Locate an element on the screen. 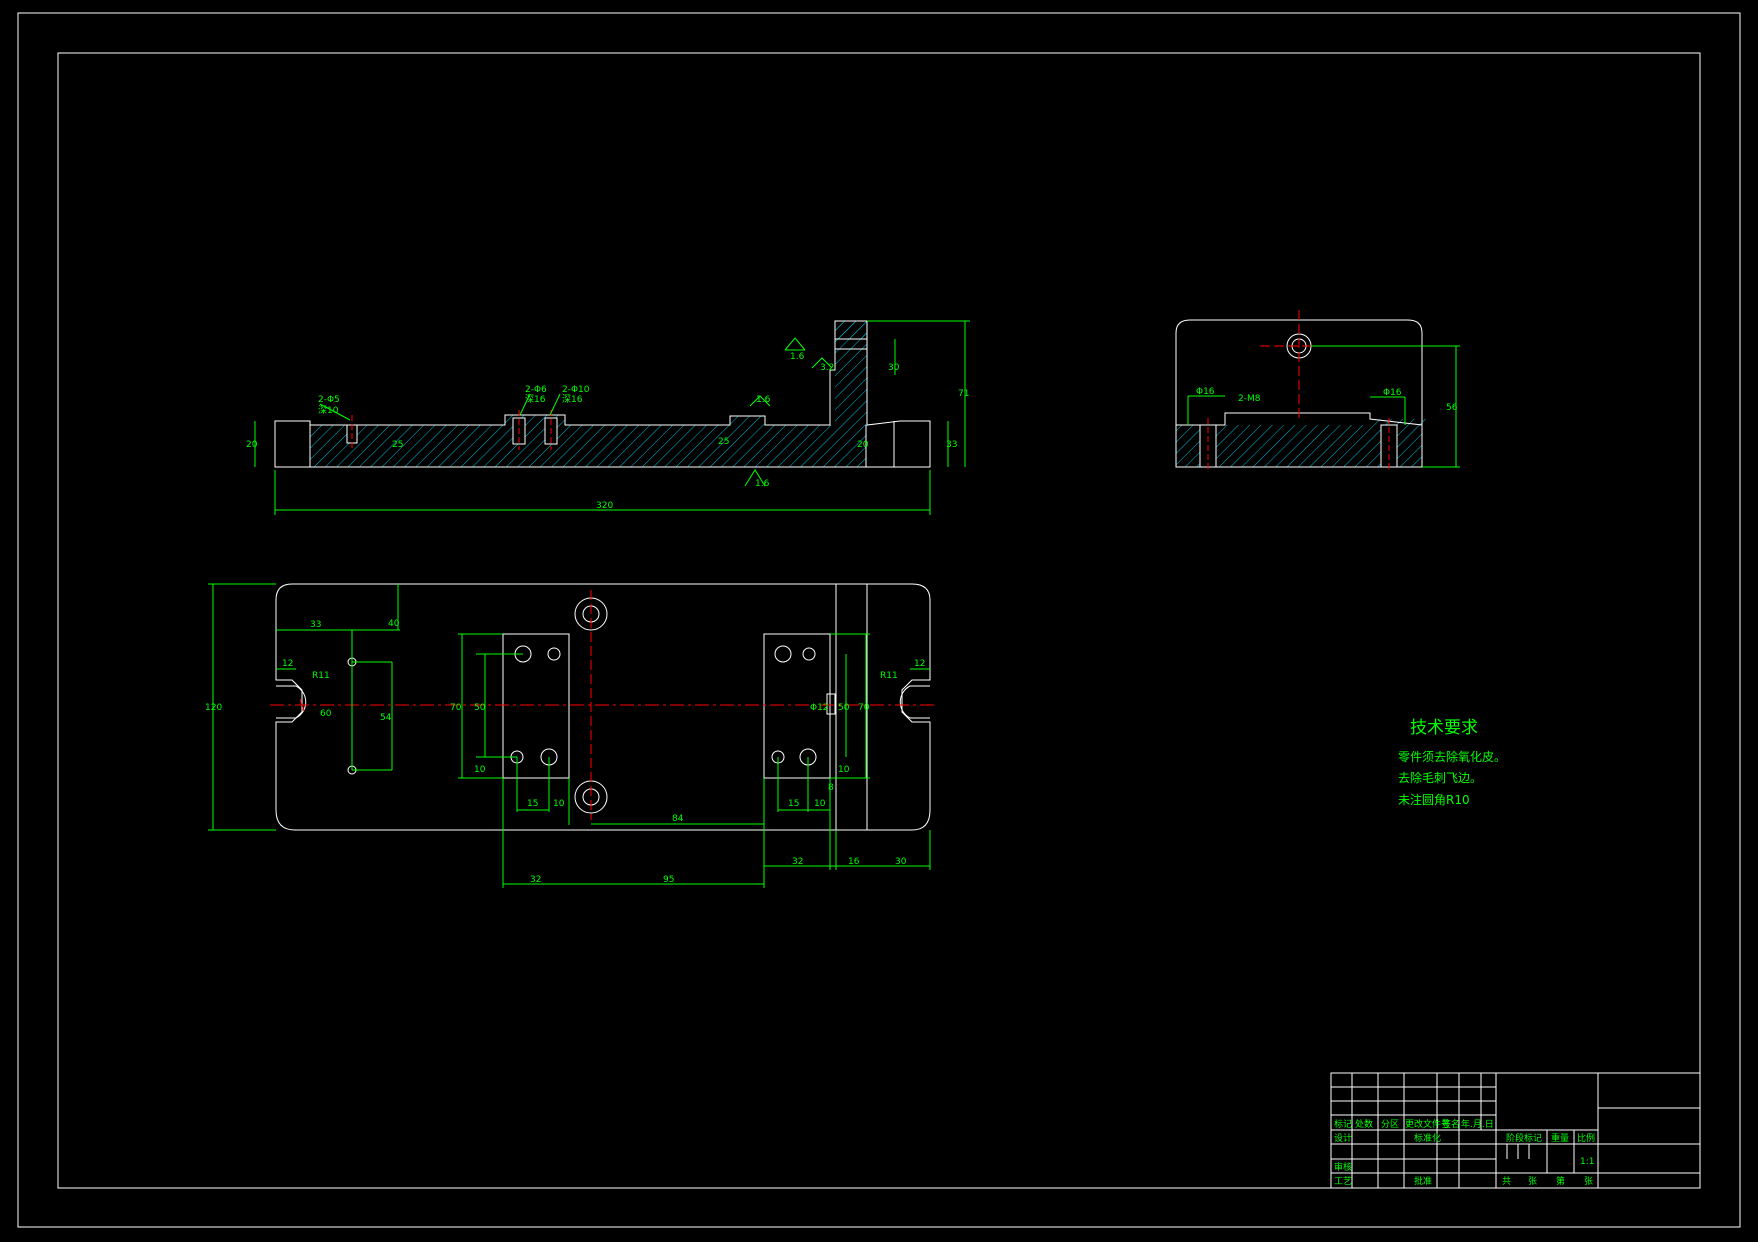 This screenshot has width=1758, height=1242. tb-header-cell: 处数 is located at coordinates (1364, 1124).